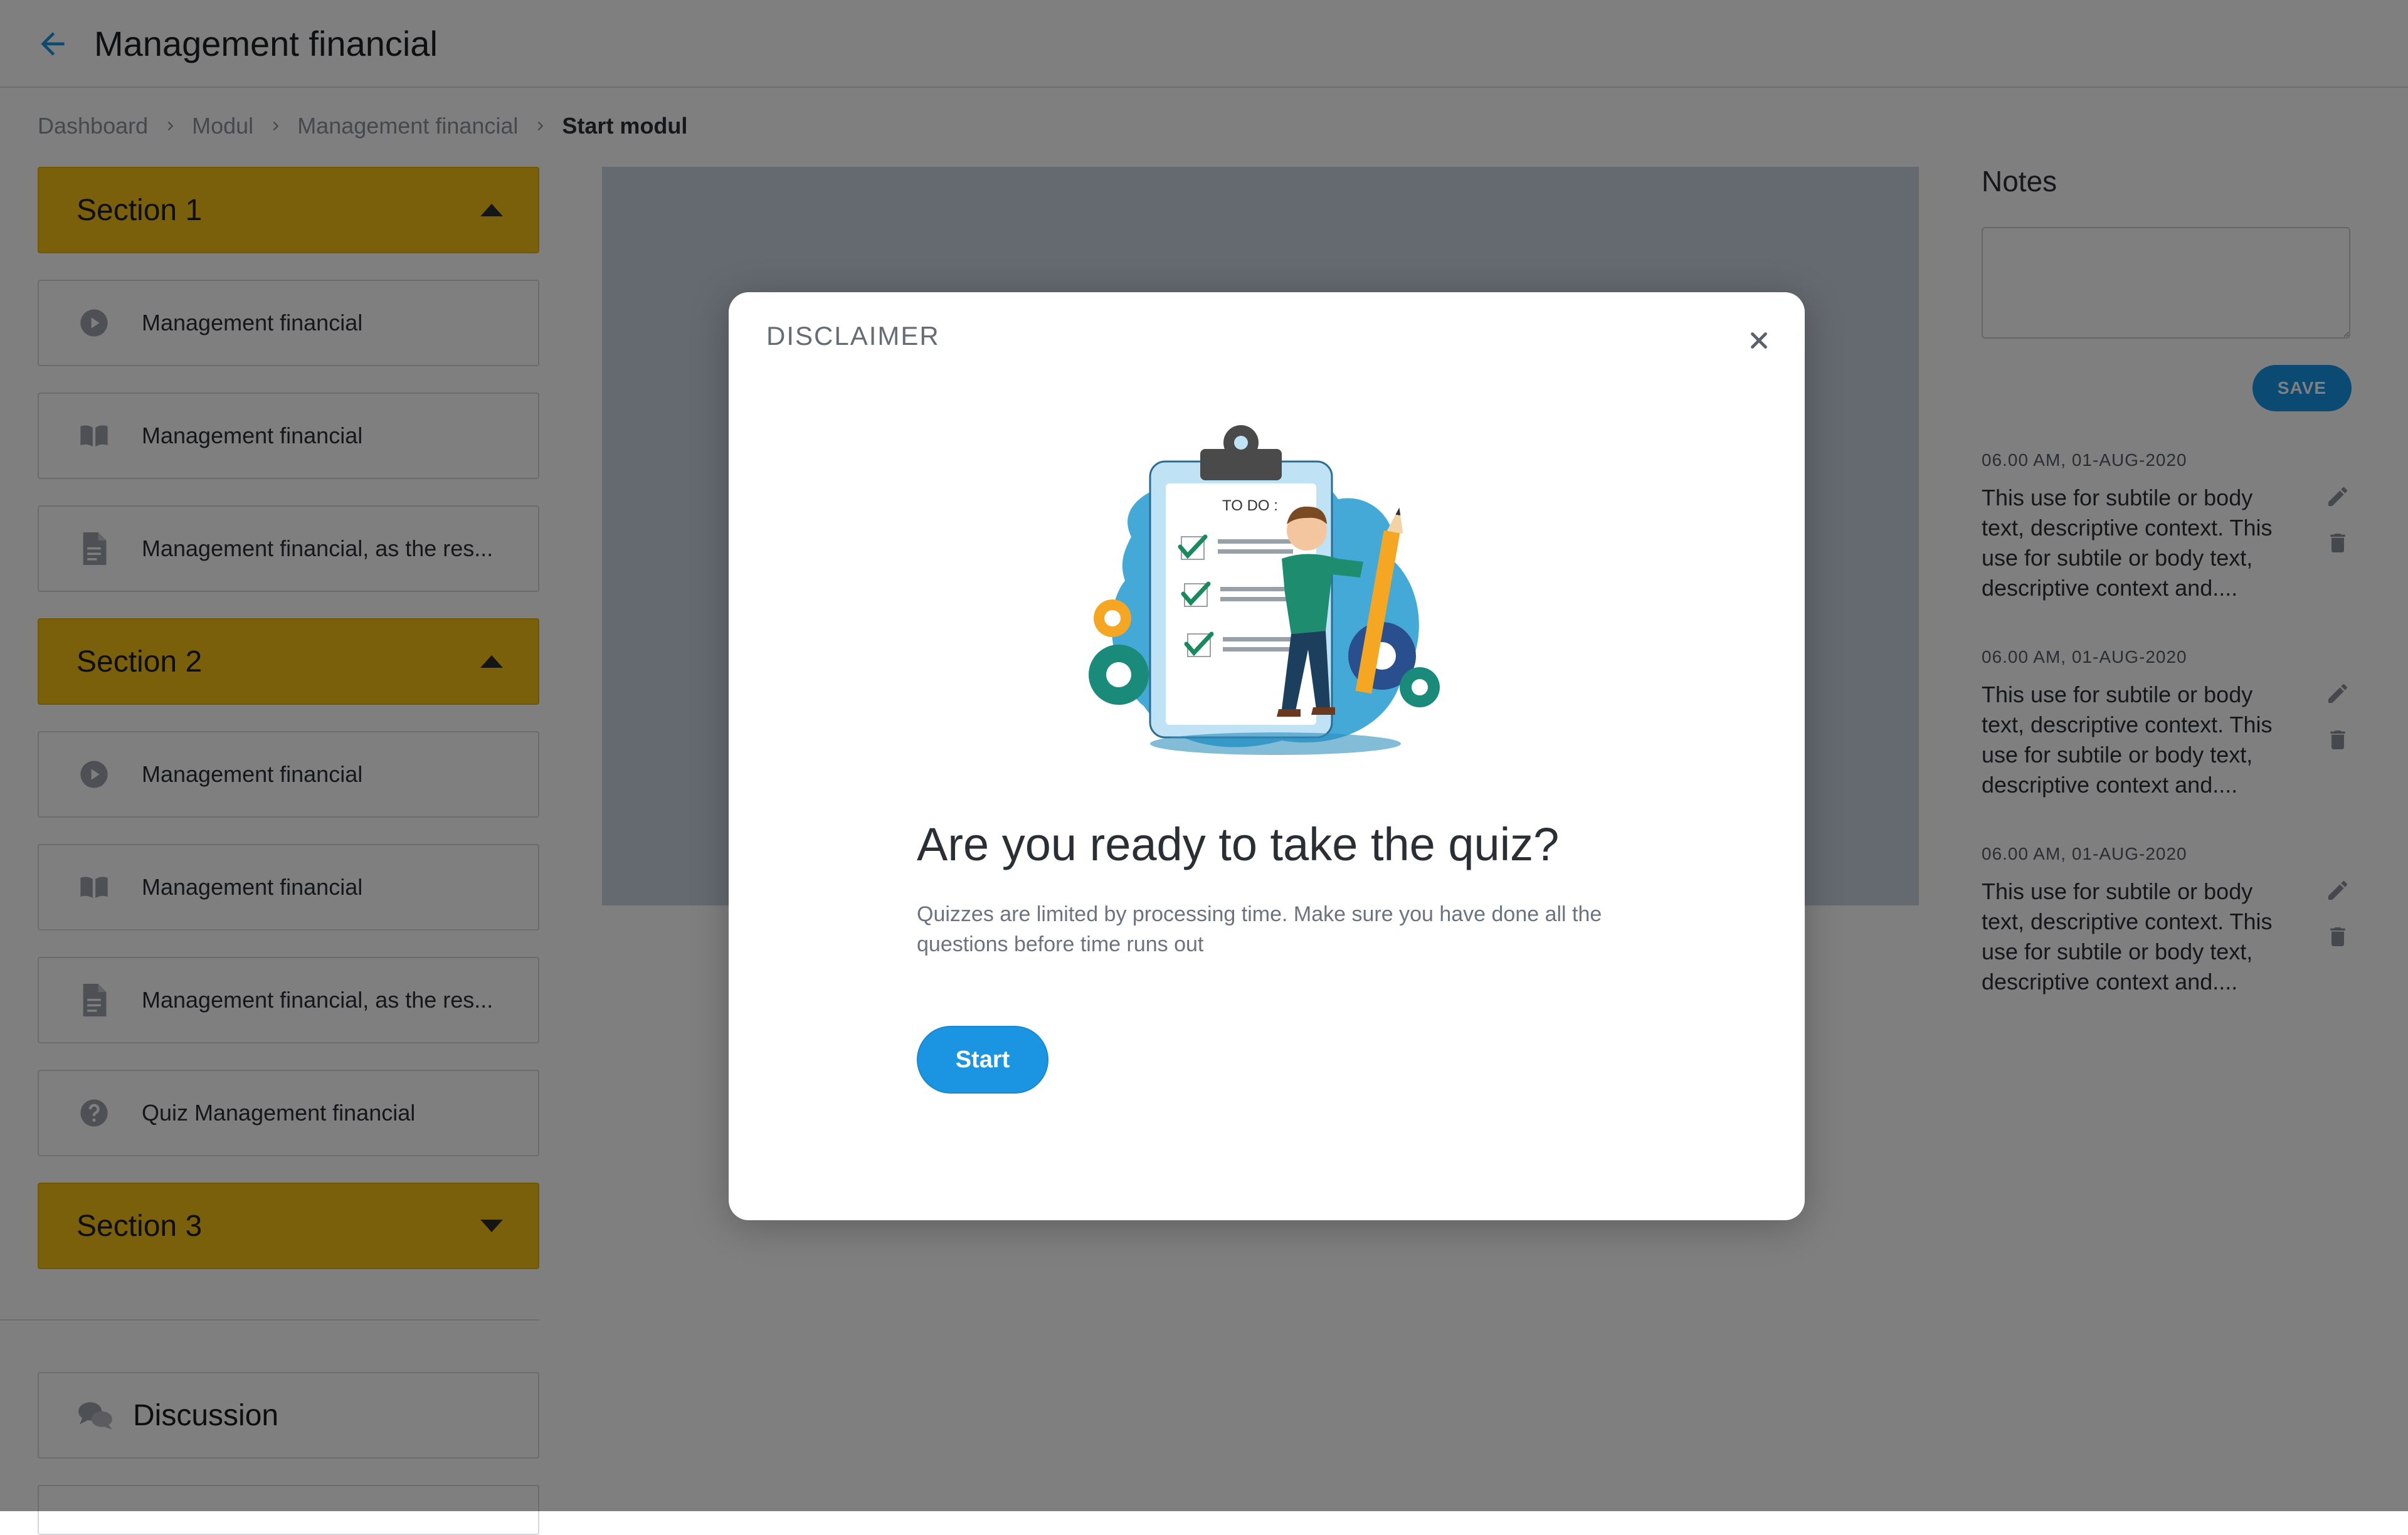  I want to click on start-quiz-button: Start, so click(982, 1060).